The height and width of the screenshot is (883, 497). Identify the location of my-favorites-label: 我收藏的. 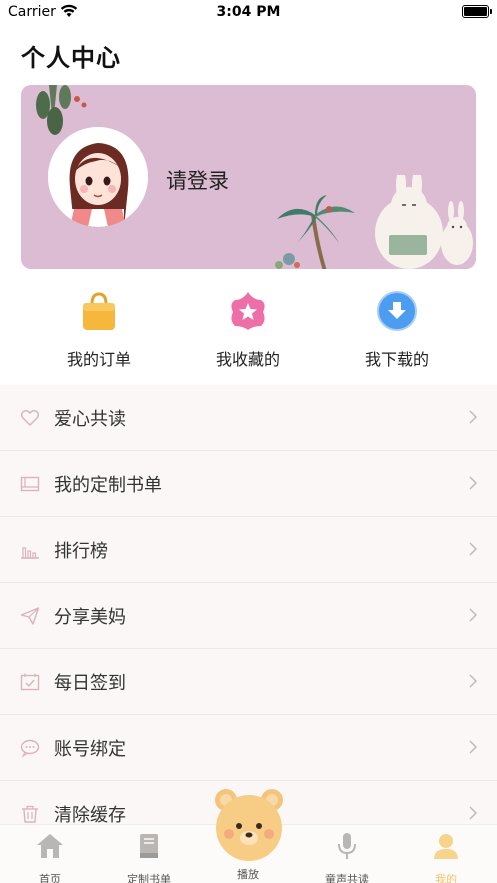
(247, 359).